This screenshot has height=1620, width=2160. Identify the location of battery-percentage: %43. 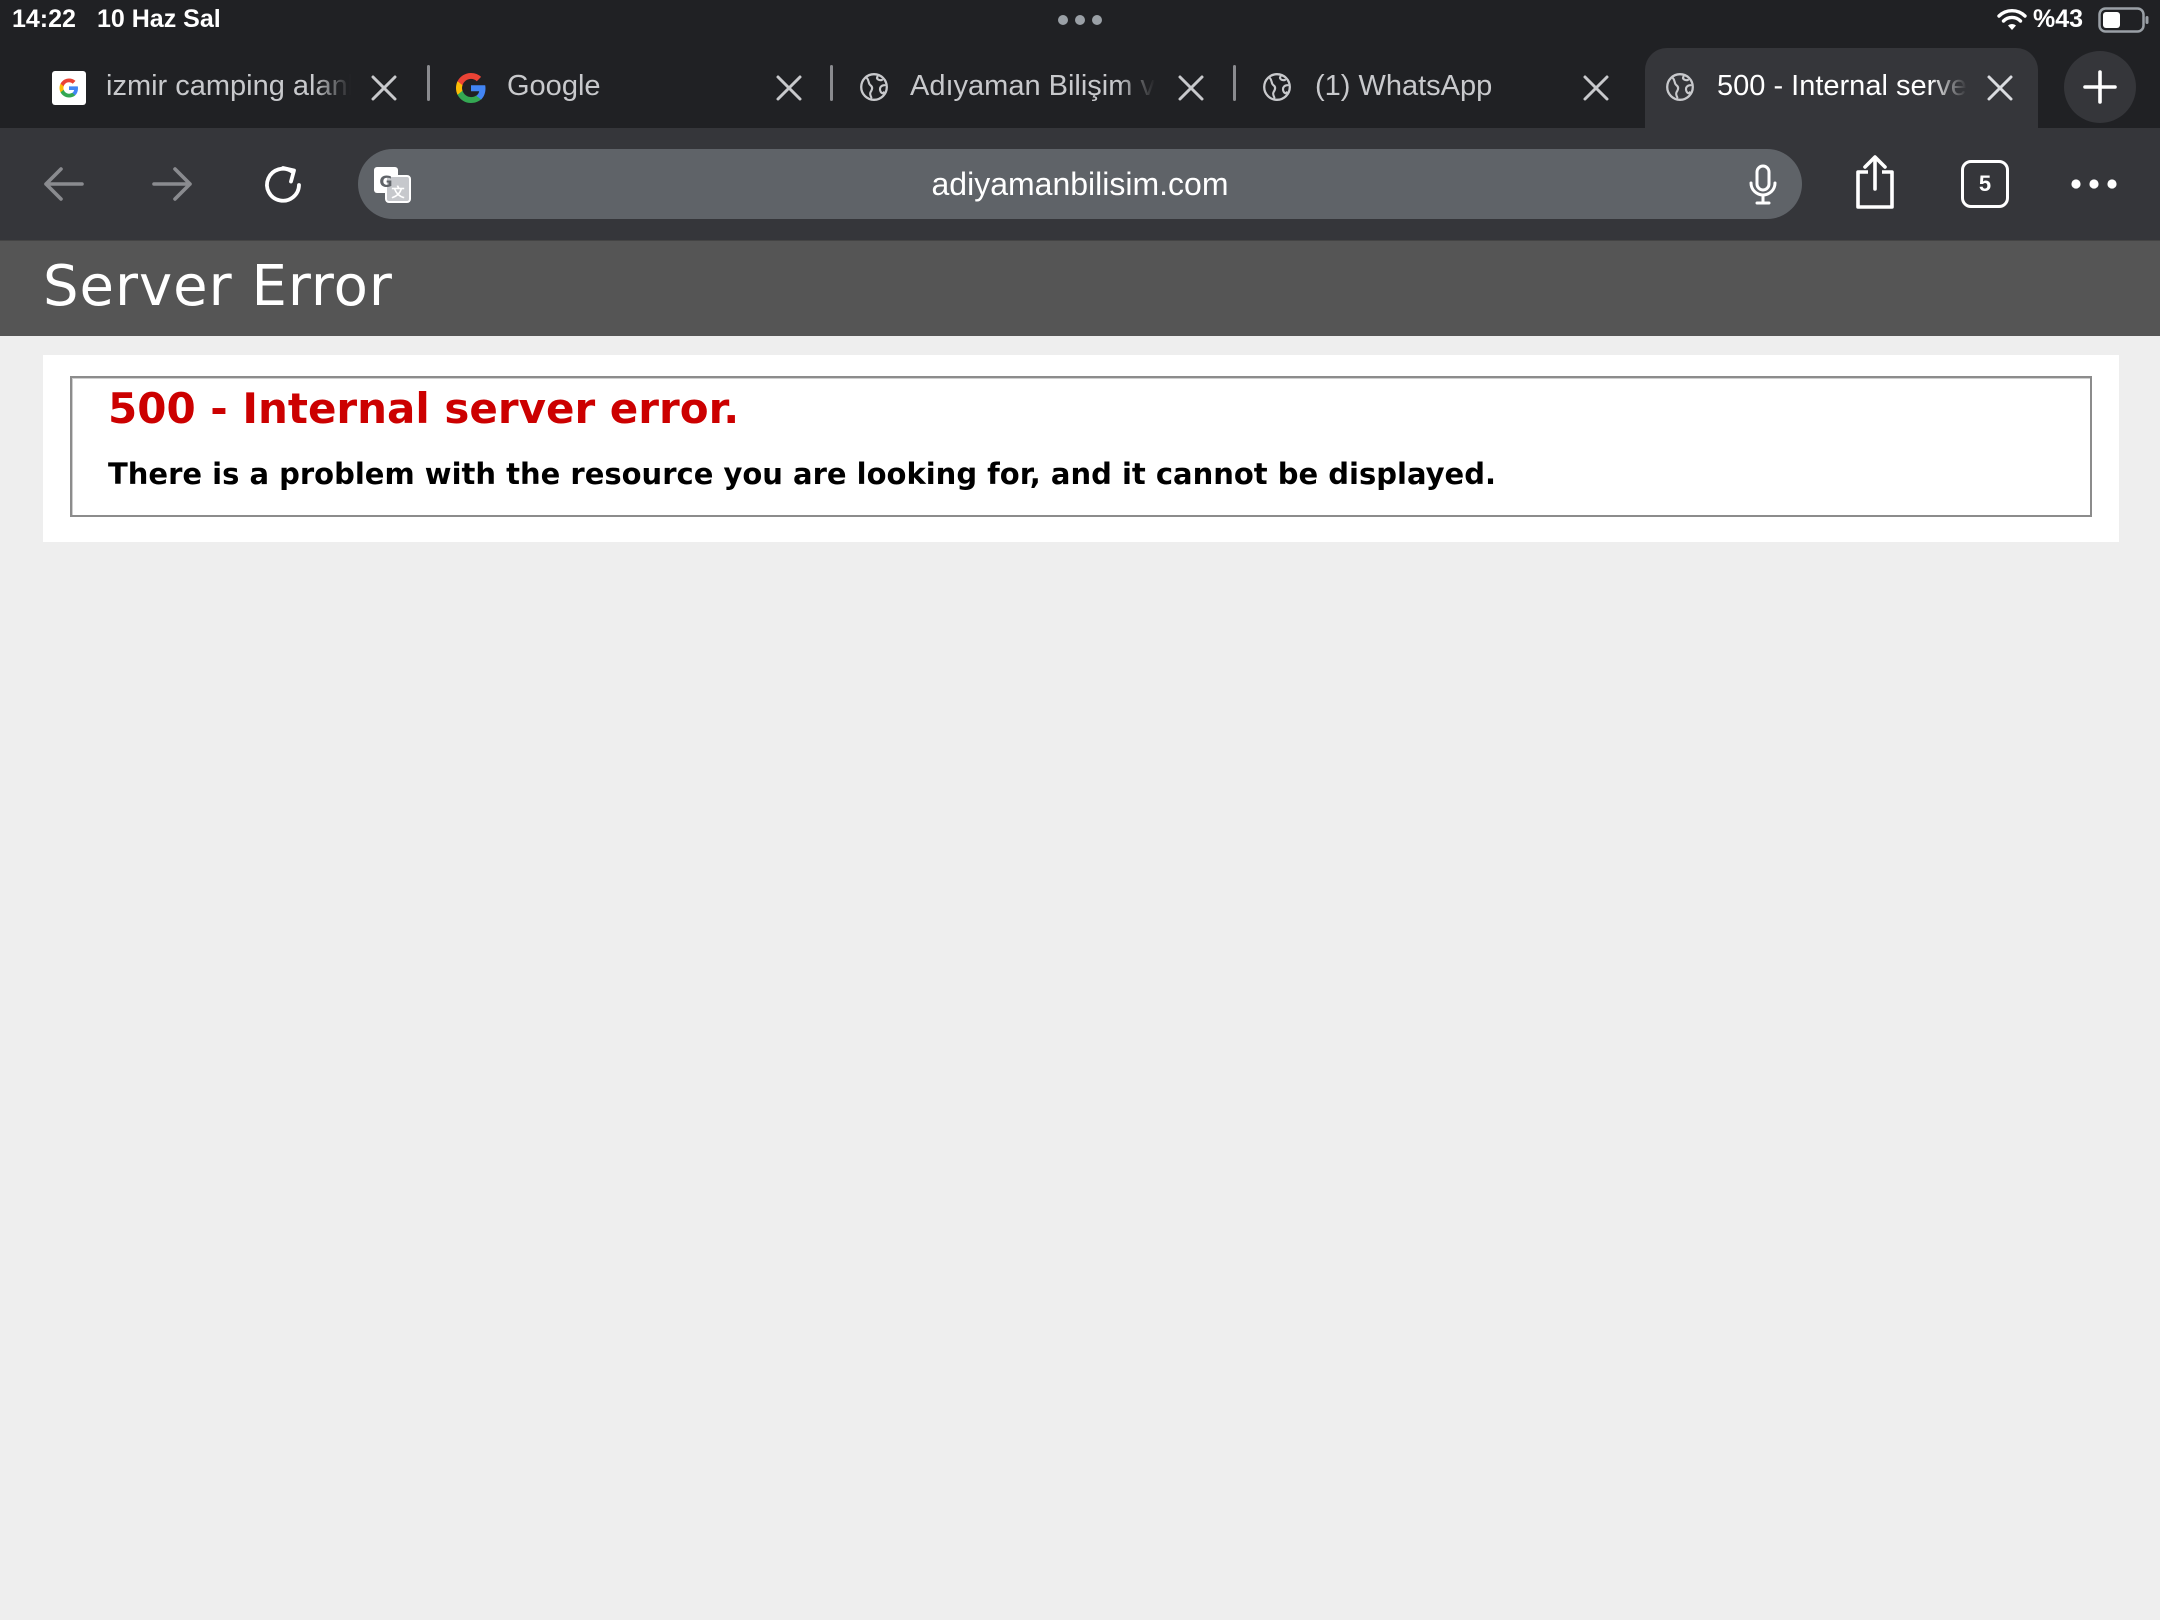
(2058, 19).